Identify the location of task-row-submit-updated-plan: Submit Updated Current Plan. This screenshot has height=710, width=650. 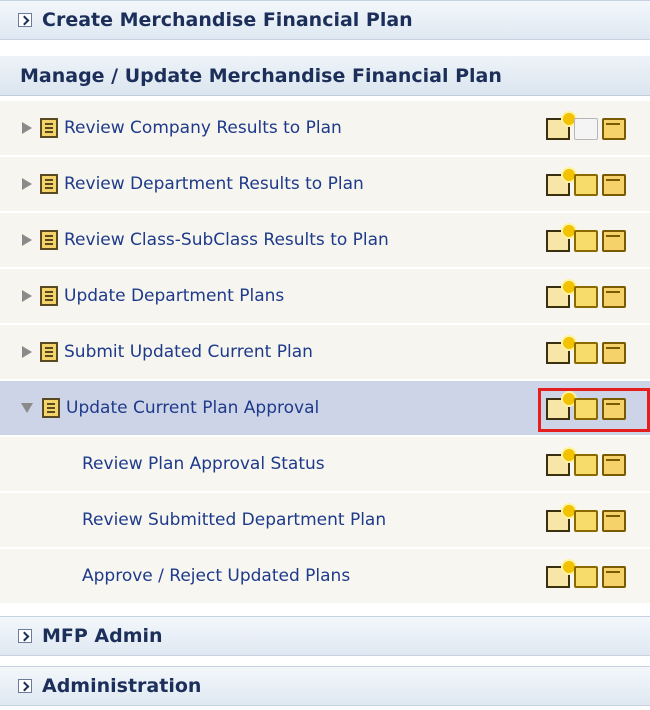
(325, 352).